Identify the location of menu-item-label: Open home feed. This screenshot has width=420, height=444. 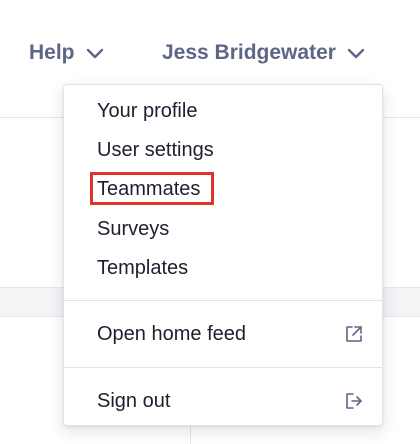
(171, 333).